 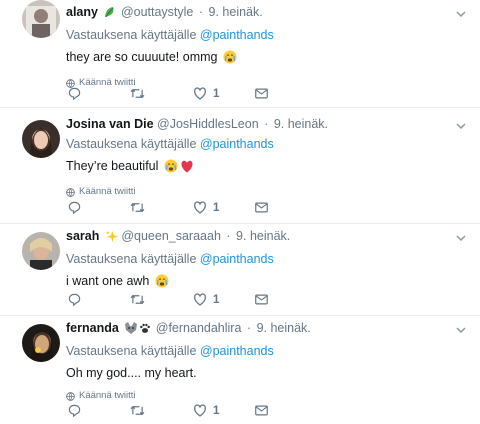 I want to click on sparkles-icon, so click(x=111, y=238).